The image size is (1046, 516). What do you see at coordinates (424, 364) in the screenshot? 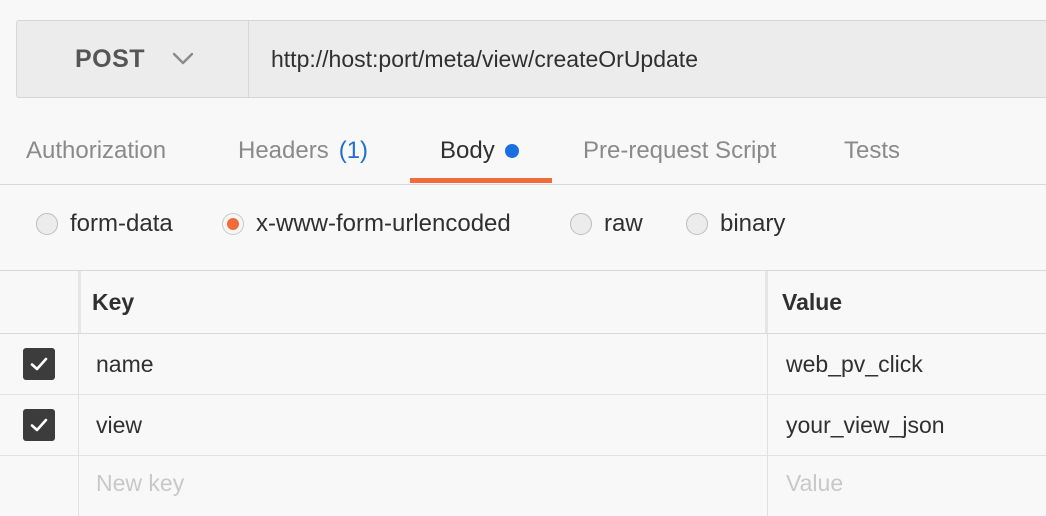
I see `key-cell: name` at bounding box center [424, 364].